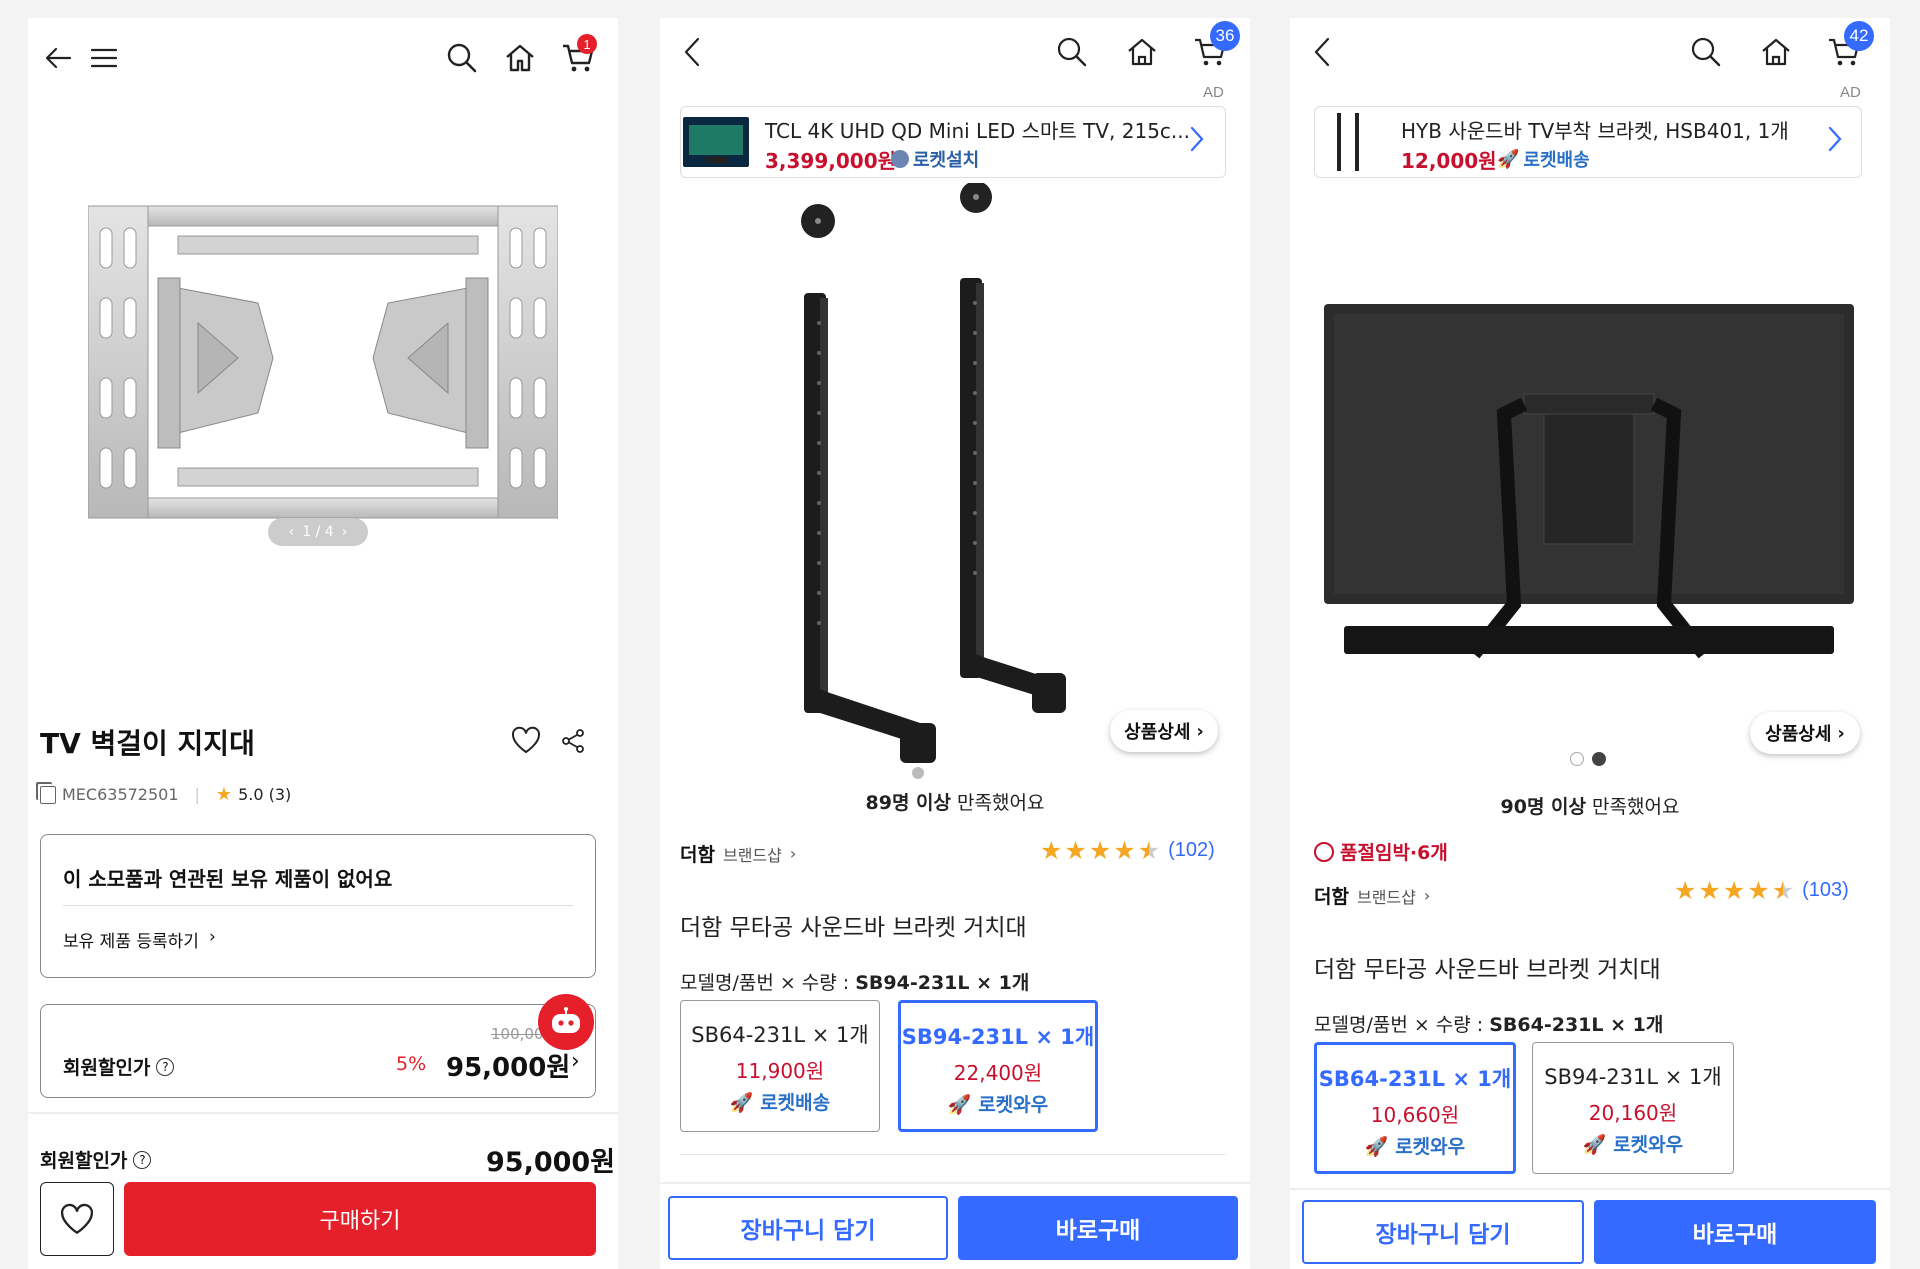  What do you see at coordinates (292, 532) in the screenshot?
I see `pager-prev-icon: ‹` at bounding box center [292, 532].